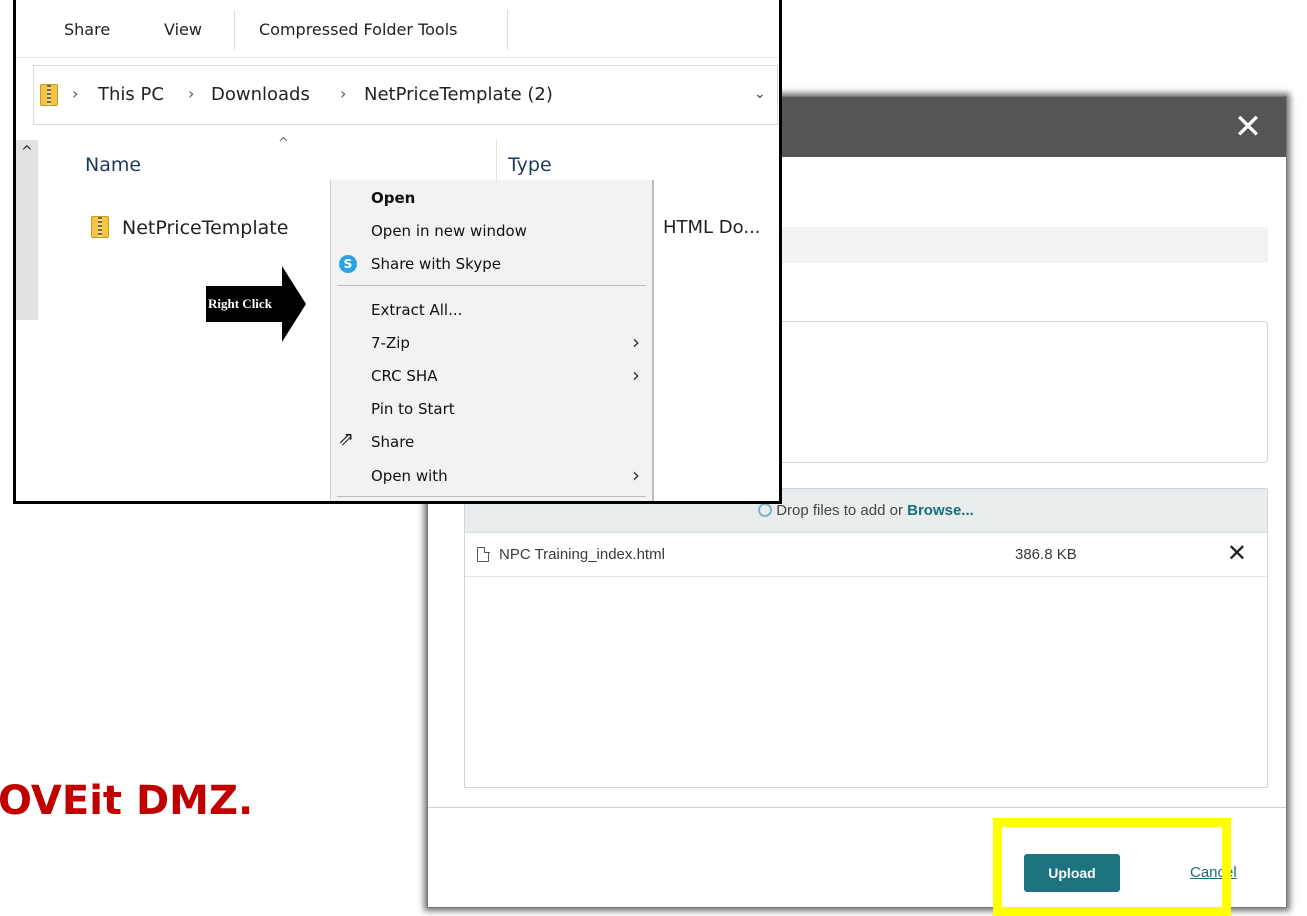 Image resolution: width=1307 pixels, height=916 pixels. Describe the element at coordinates (449, 231) in the screenshot. I see `menu-item-label: Open in new window` at that location.